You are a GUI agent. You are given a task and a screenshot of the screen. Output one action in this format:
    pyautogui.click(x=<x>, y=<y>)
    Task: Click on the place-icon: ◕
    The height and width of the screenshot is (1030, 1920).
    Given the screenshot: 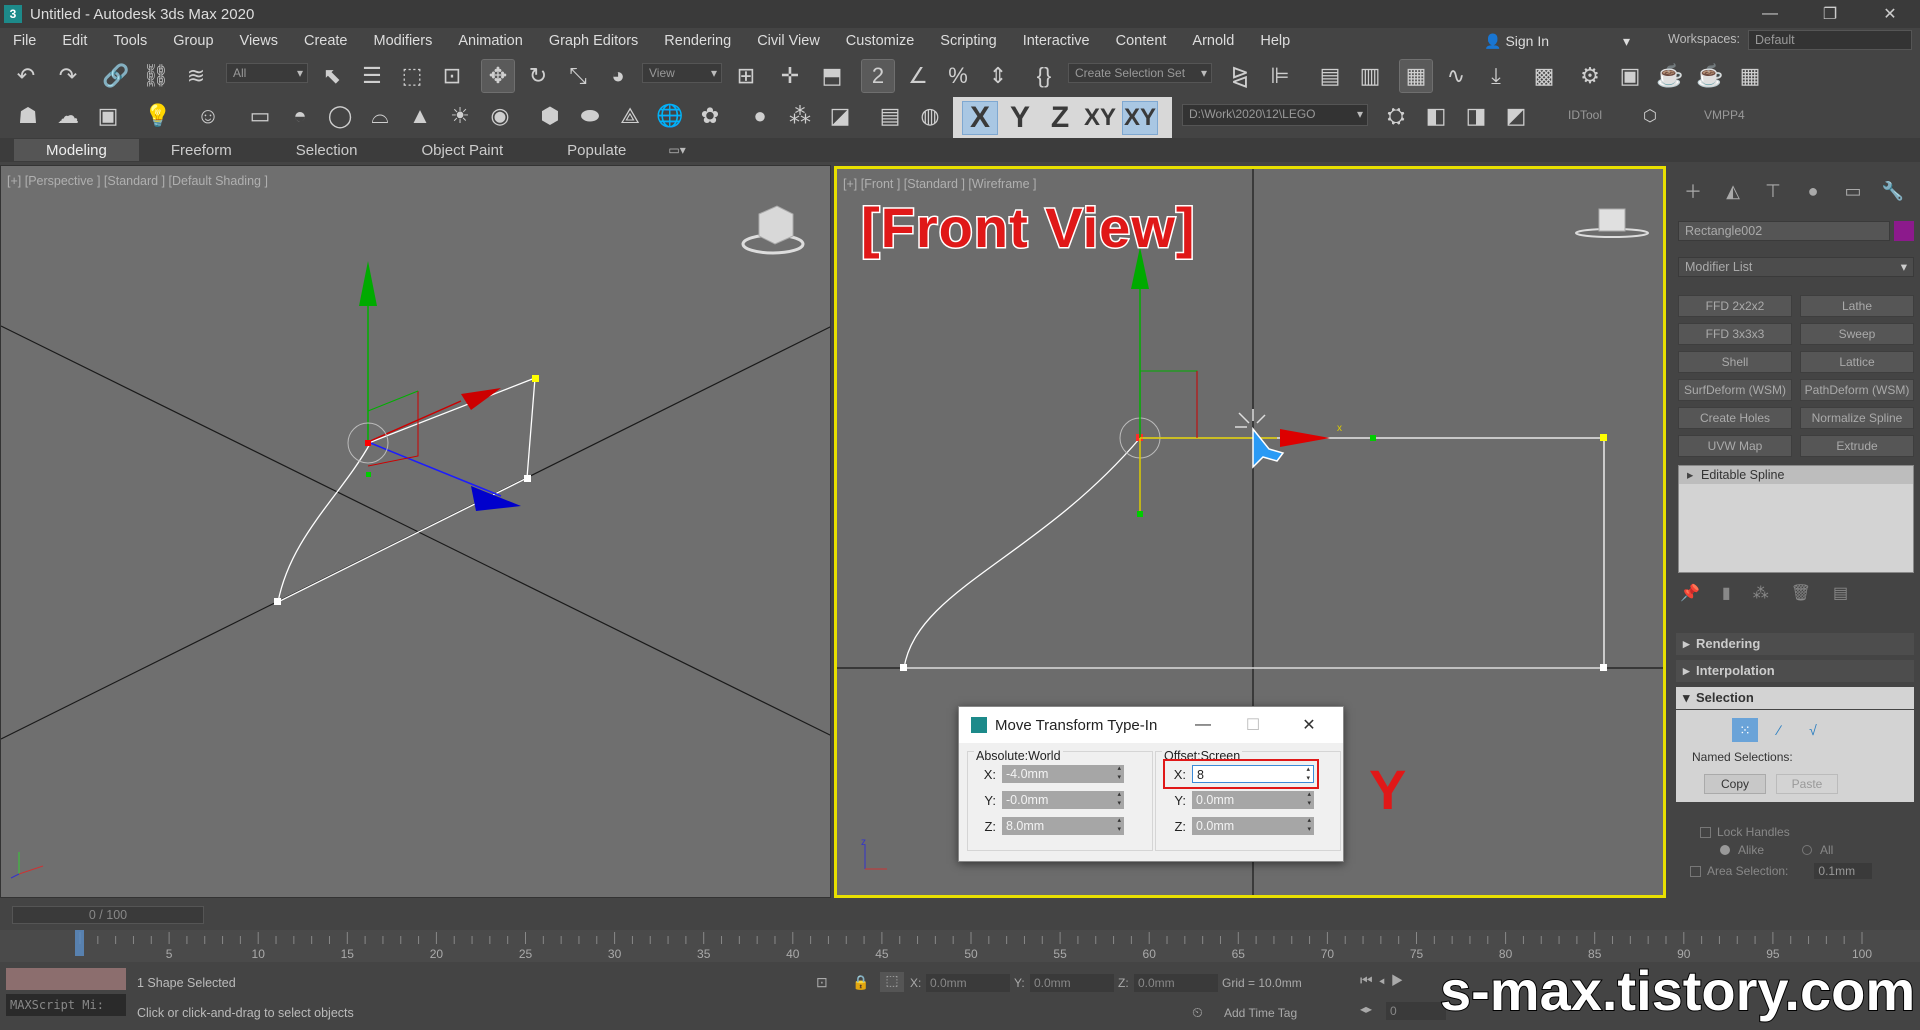 What is the action you would take?
    pyautogui.click(x=618, y=76)
    